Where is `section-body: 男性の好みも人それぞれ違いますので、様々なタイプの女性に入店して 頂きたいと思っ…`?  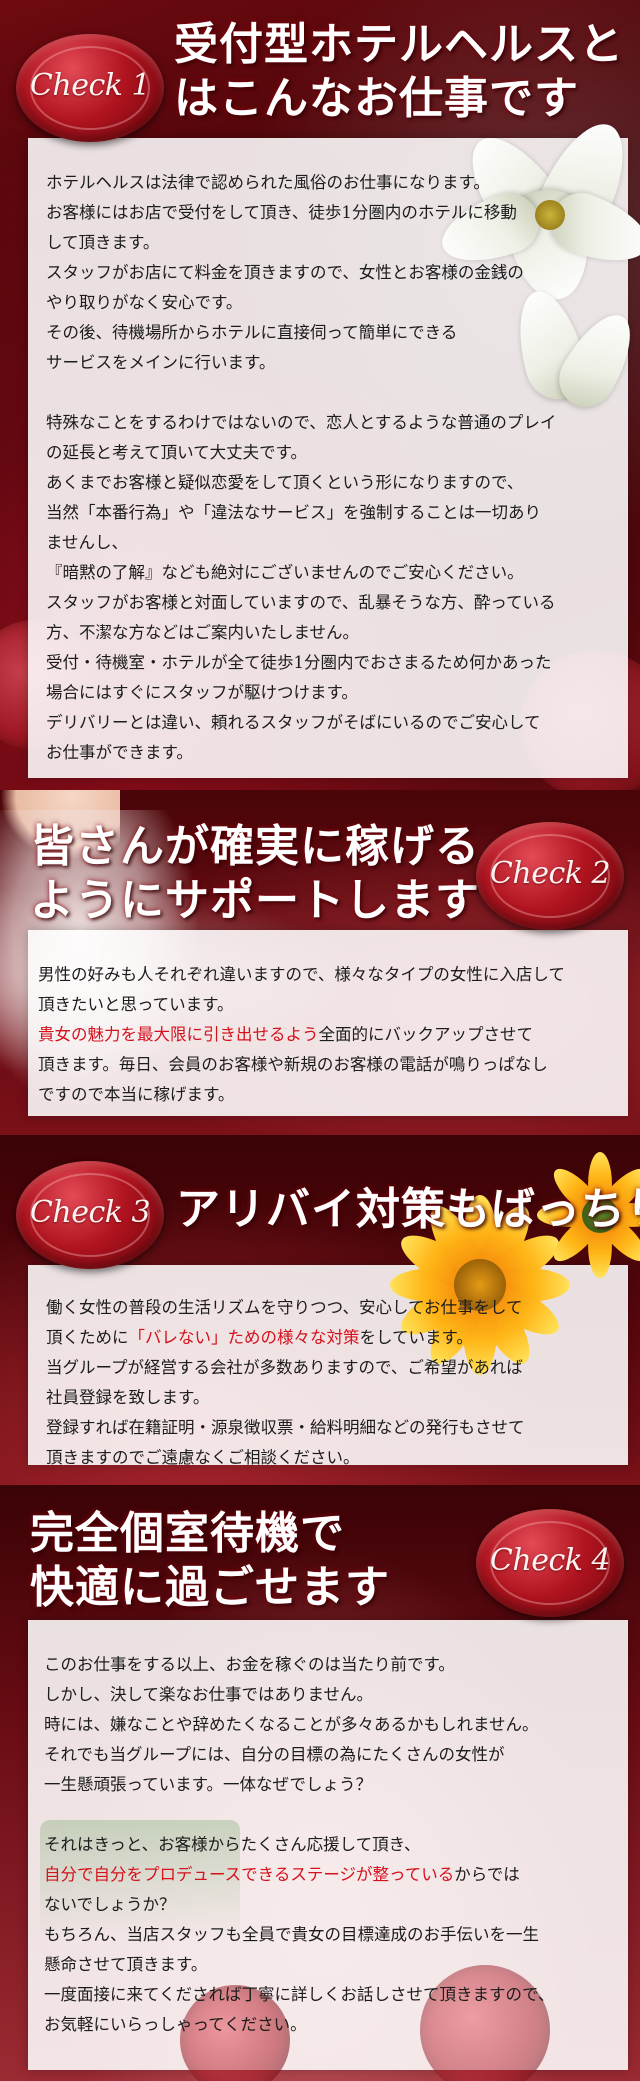
section-body: 男性の好みも人それぞれ違いますので、様々なタイプの女性に入店して 頂きたいと思っ… is located at coordinates (301, 1035).